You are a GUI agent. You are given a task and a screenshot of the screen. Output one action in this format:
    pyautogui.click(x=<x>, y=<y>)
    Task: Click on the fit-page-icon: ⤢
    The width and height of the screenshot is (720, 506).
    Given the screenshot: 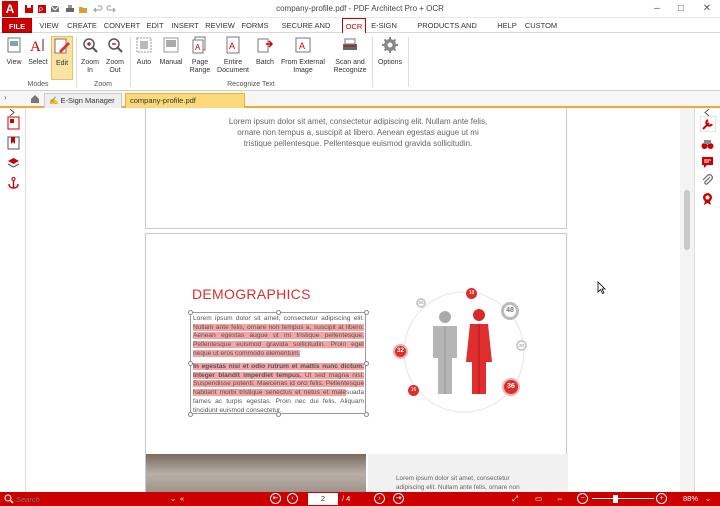 What is the action you would take?
    pyautogui.click(x=515, y=499)
    